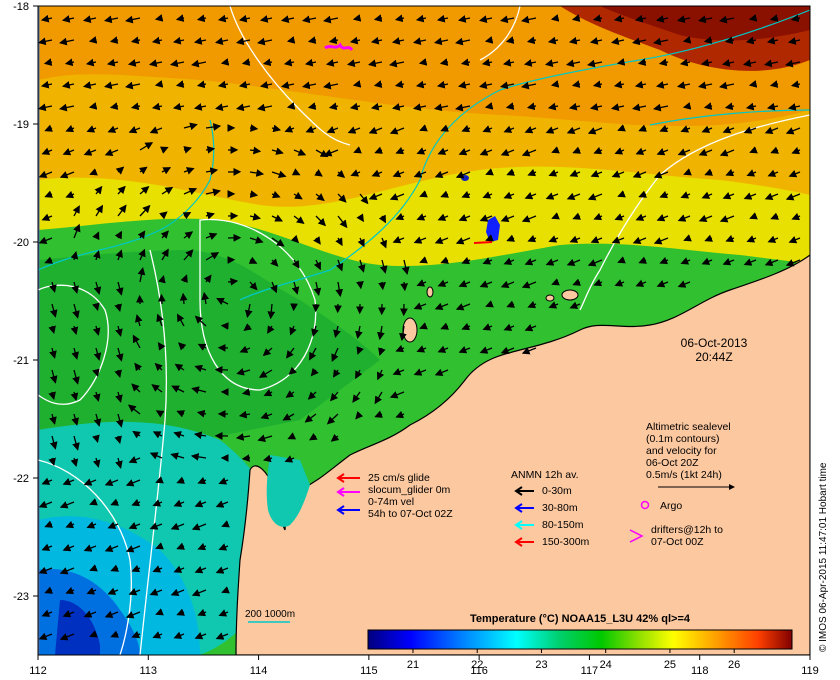  I want to click on anmn-label: 150-300m, so click(566, 542).